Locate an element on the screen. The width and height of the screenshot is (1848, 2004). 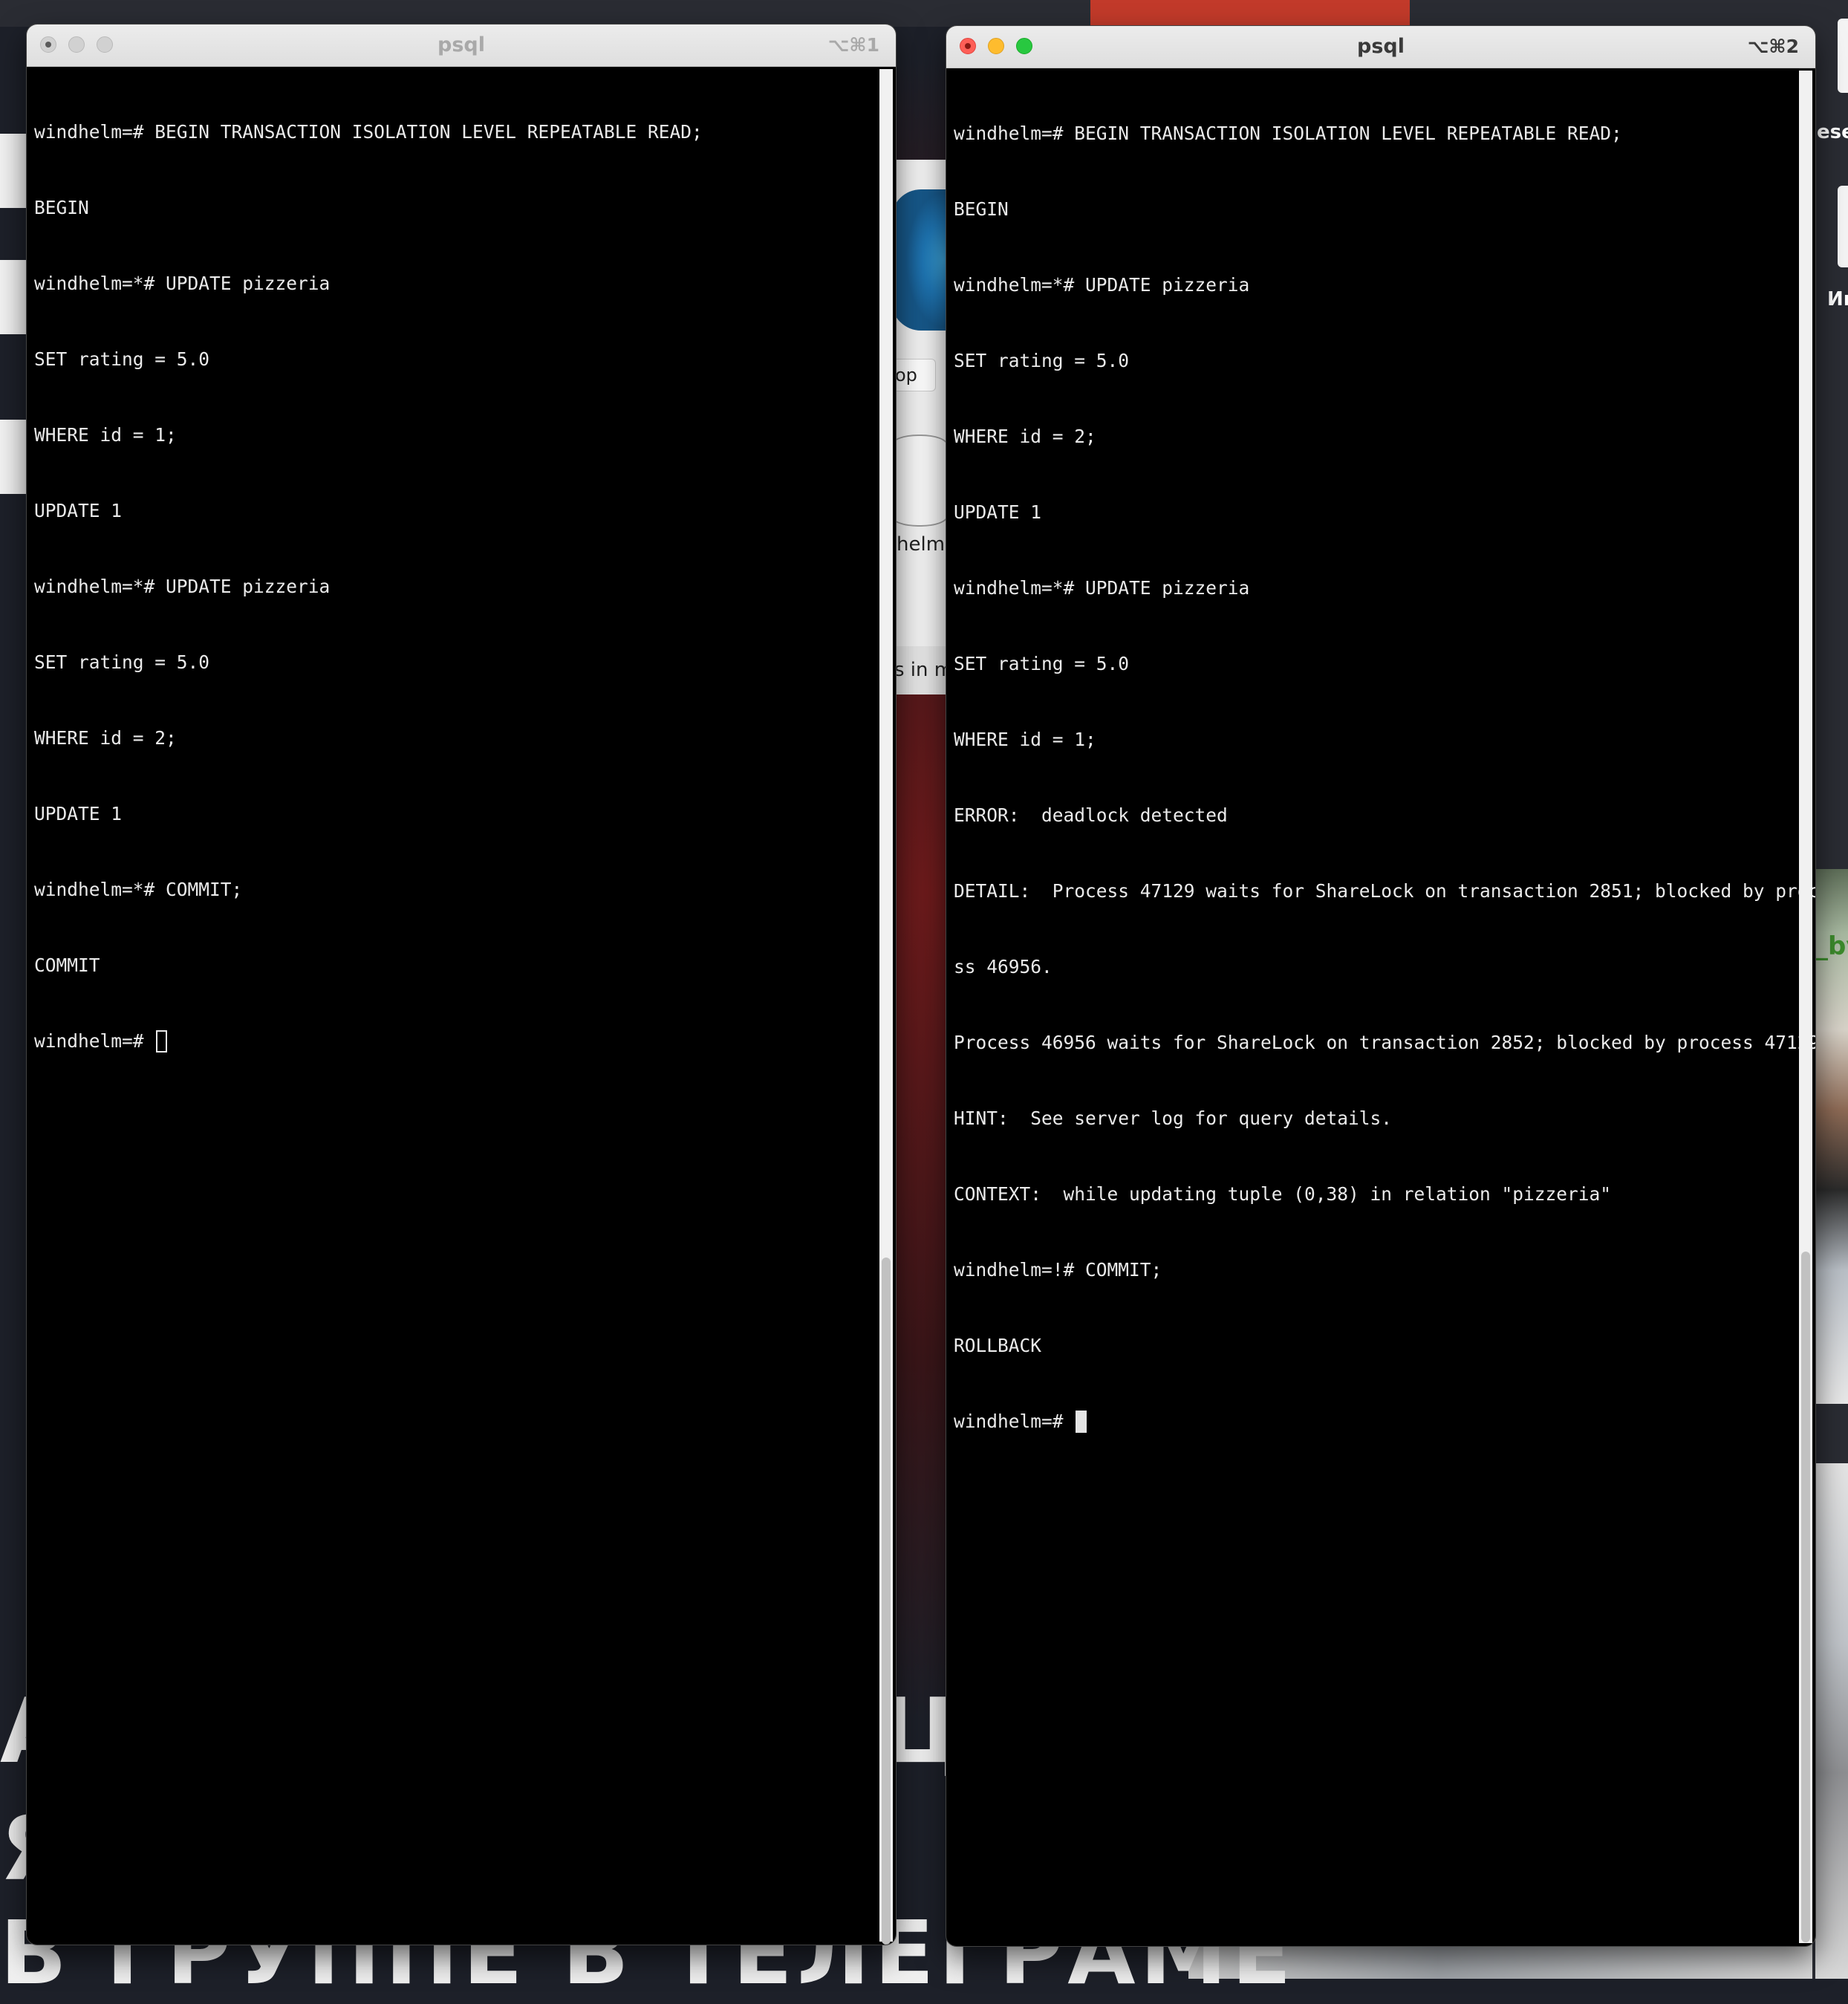
terminal-line: COMMIT is located at coordinates (67, 965).